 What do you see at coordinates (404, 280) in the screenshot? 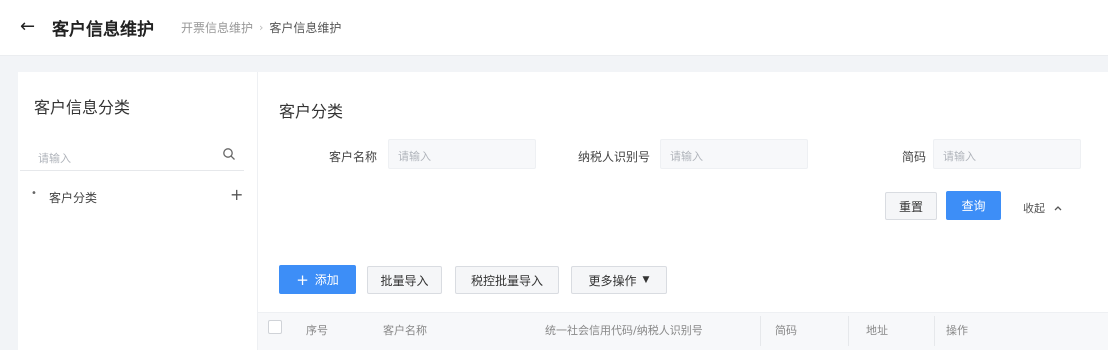
I see `batch-import-button: 批量导入` at bounding box center [404, 280].